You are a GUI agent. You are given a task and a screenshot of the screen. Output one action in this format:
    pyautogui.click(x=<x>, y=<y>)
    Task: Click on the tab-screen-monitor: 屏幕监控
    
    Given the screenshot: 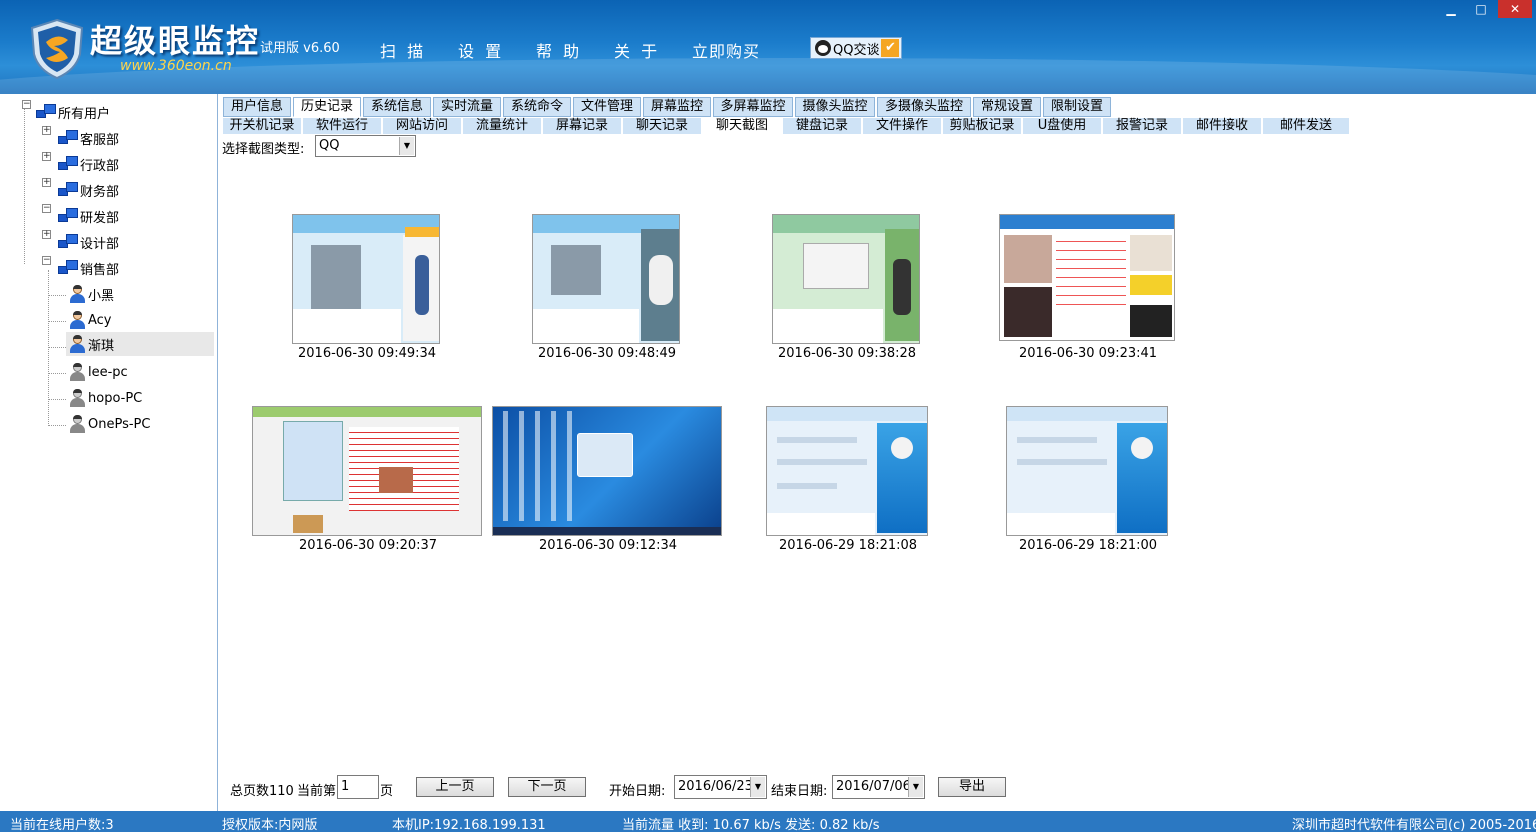 What is the action you would take?
    pyautogui.click(x=677, y=107)
    